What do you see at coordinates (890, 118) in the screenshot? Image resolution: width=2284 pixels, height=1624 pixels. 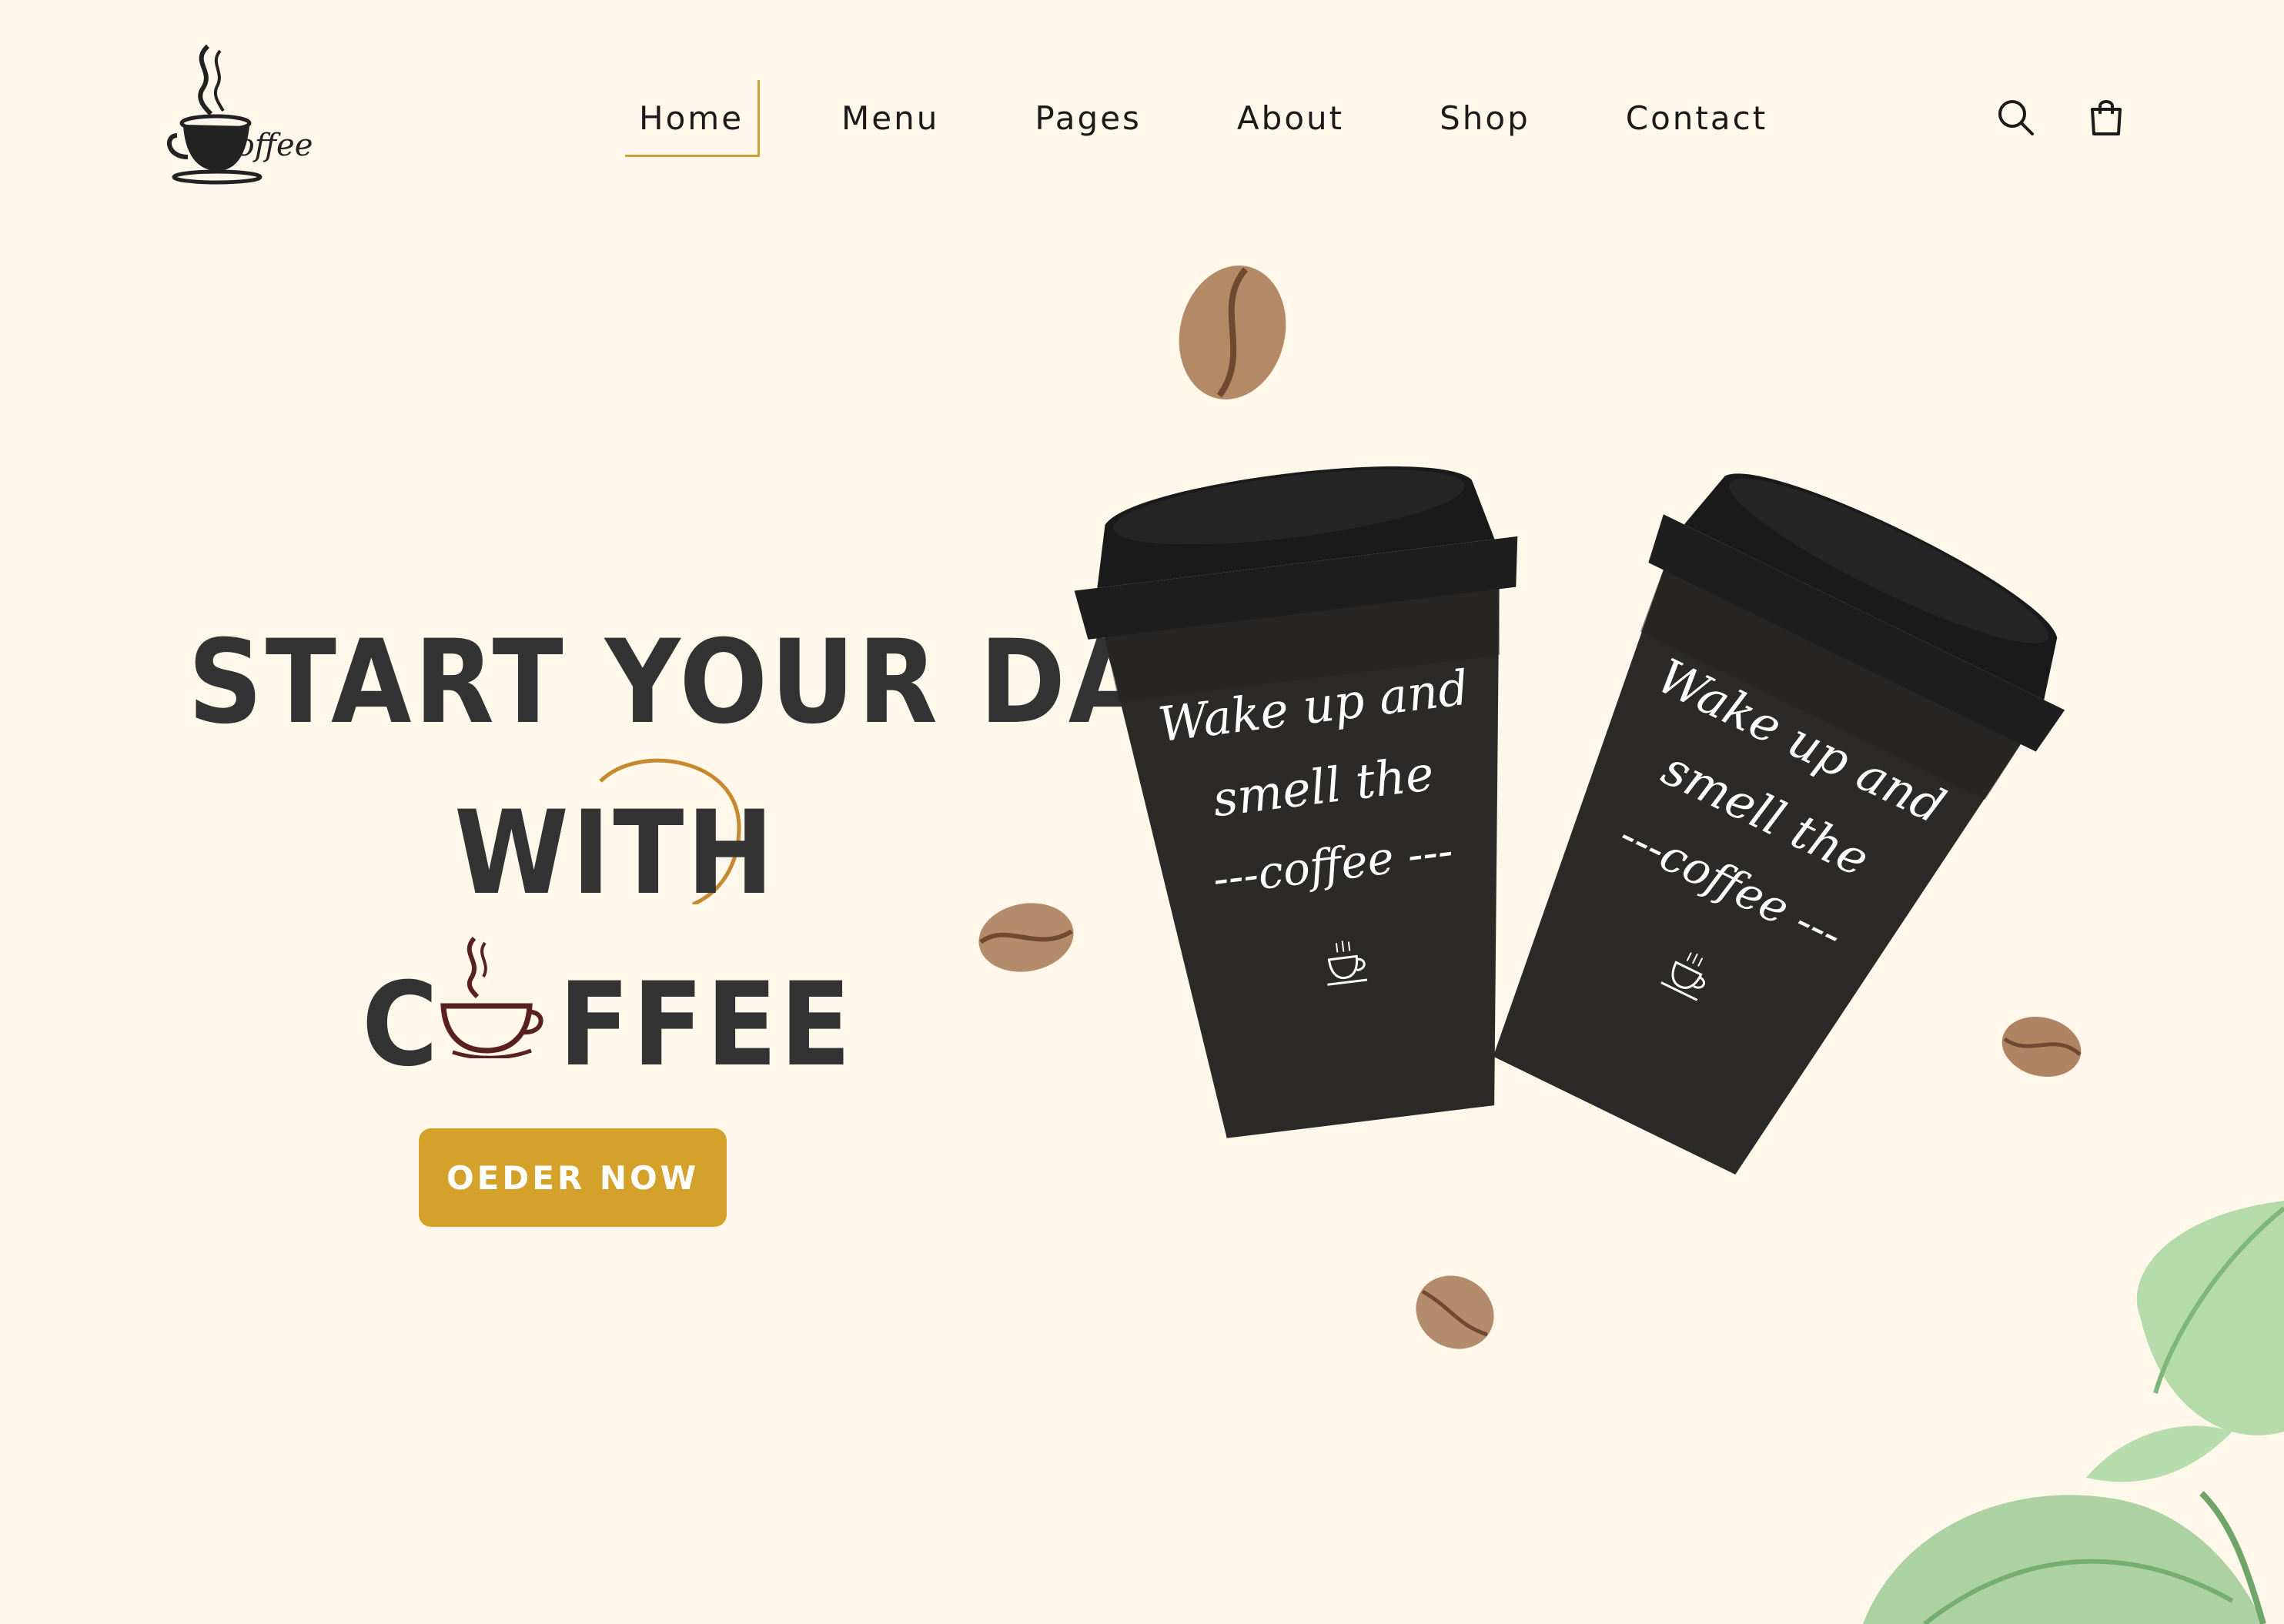 I see `nav-menu: Menu` at bounding box center [890, 118].